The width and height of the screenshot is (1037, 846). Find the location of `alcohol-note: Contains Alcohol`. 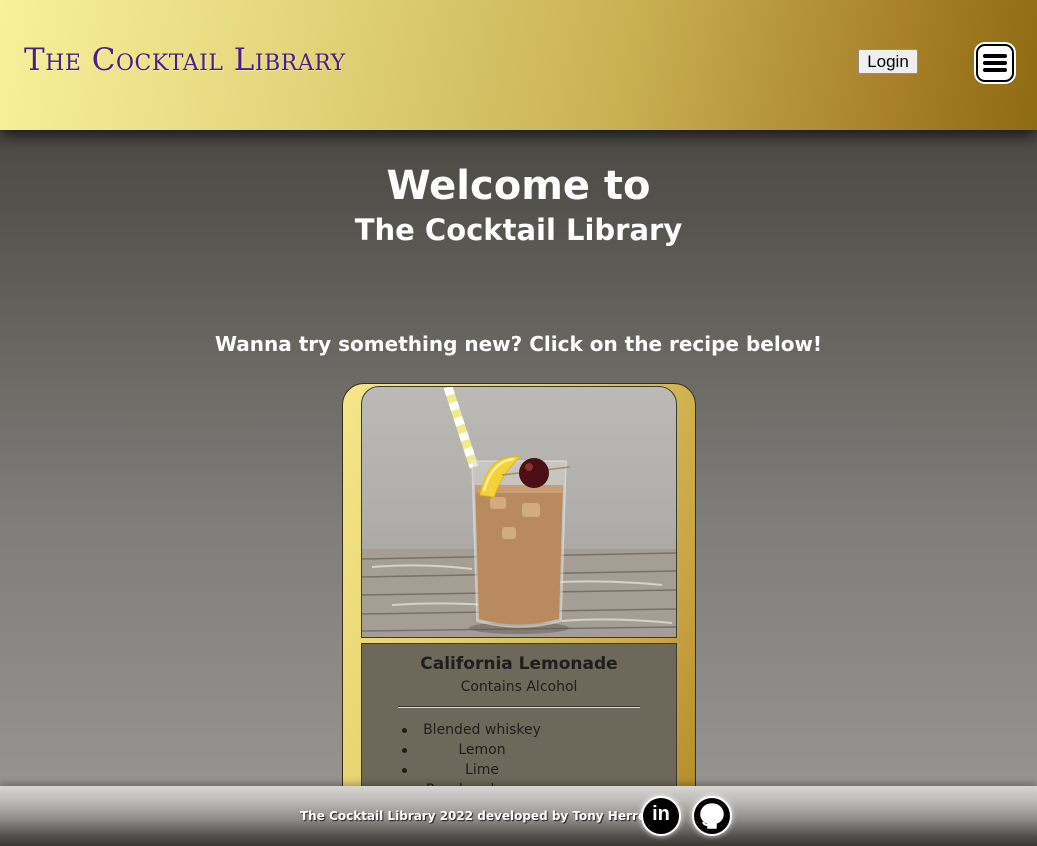

alcohol-note: Contains Alcohol is located at coordinates (519, 687).